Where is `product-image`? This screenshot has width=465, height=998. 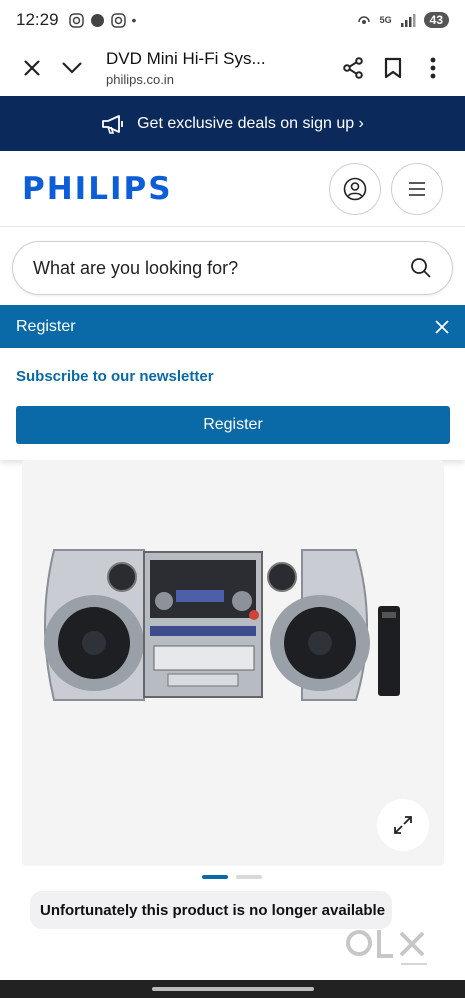 product-image is located at coordinates (222, 625).